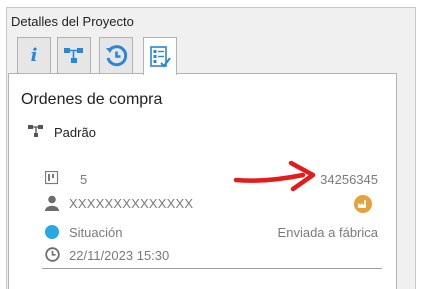  What do you see at coordinates (52, 254) in the screenshot?
I see `clock-icon` at bounding box center [52, 254].